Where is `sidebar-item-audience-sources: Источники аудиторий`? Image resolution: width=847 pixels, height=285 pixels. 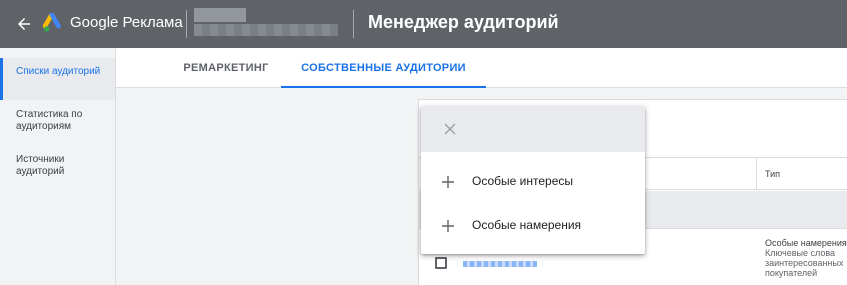 sidebar-item-audience-sources: Источники аудиторий is located at coordinates (57, 165).